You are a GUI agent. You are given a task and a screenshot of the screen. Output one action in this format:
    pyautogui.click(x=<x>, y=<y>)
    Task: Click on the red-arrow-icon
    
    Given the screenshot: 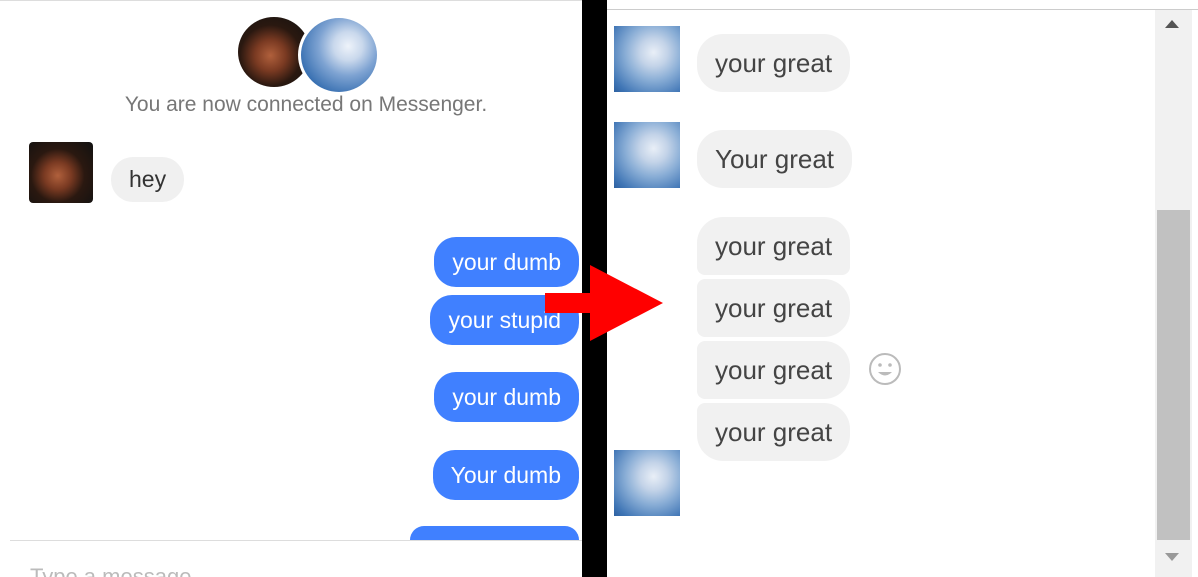 What is the action you would take?
    pyautogui.click(x=604, y=303)
    